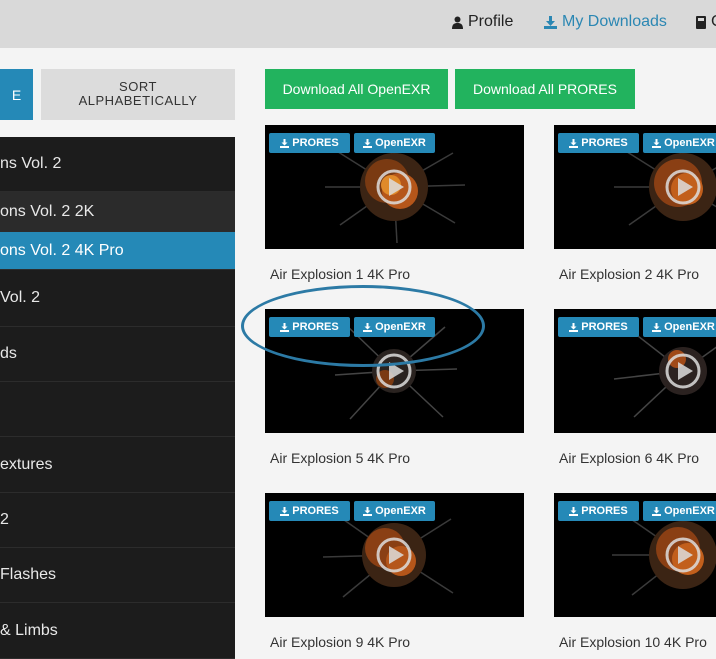 The height and width of the screenshot is (659, 716). Describe the element at coordinates (340, 274) in the screenshot. I see `video-title: Air Explosion 1 4K Pro` at that location.